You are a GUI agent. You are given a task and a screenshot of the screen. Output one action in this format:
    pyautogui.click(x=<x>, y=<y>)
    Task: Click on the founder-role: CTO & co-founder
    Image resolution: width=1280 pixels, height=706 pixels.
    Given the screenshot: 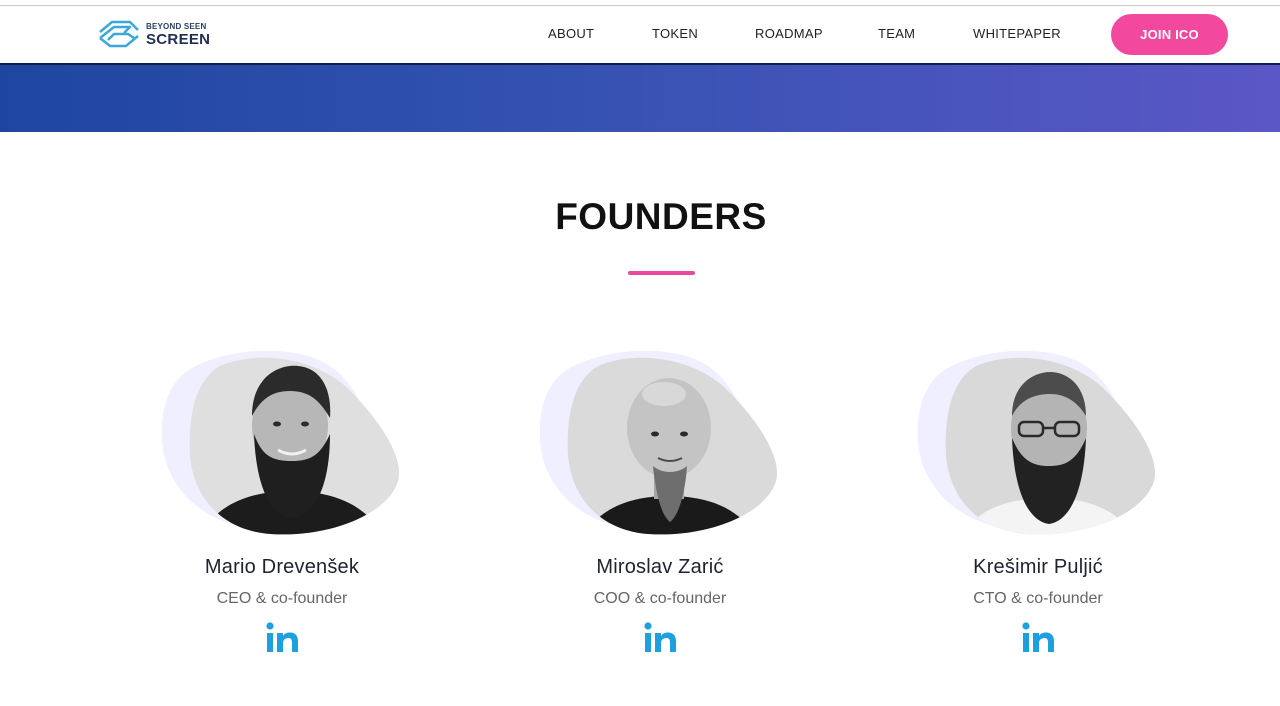 What is the action you would take?
    pyautogui.click(x=1038, y=598)
    